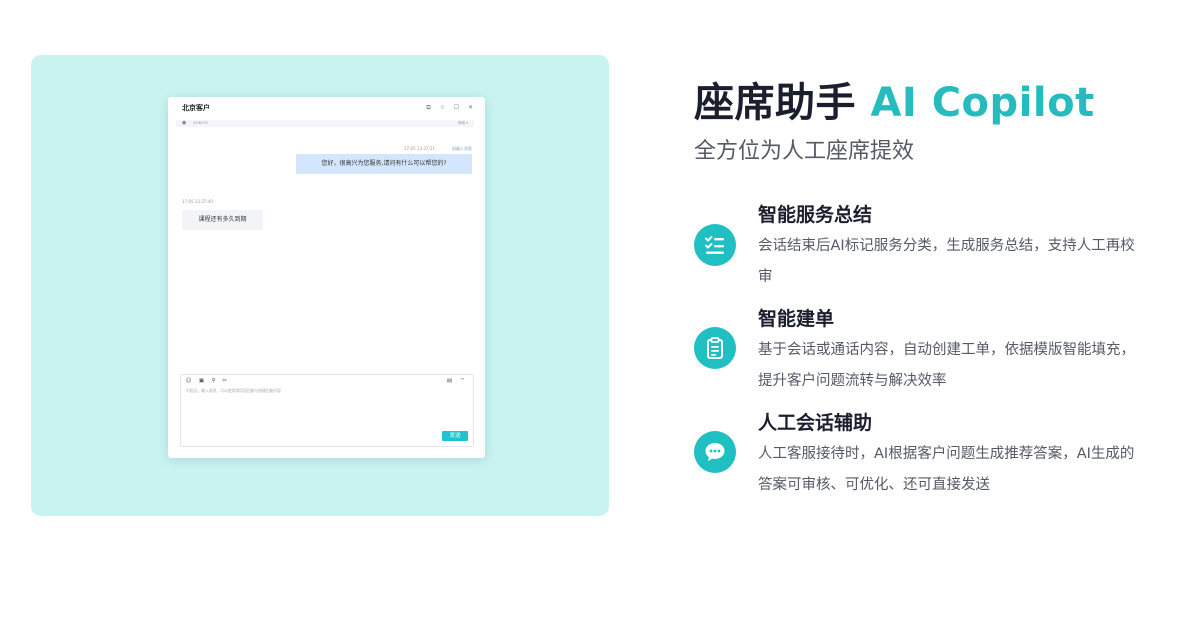 The width and height of the screenshot is (1190, 642). Describe the element at coordinates (197, 201) in the screenshot. I see `customer-message-time: 17-05 13:37:40` at that location.